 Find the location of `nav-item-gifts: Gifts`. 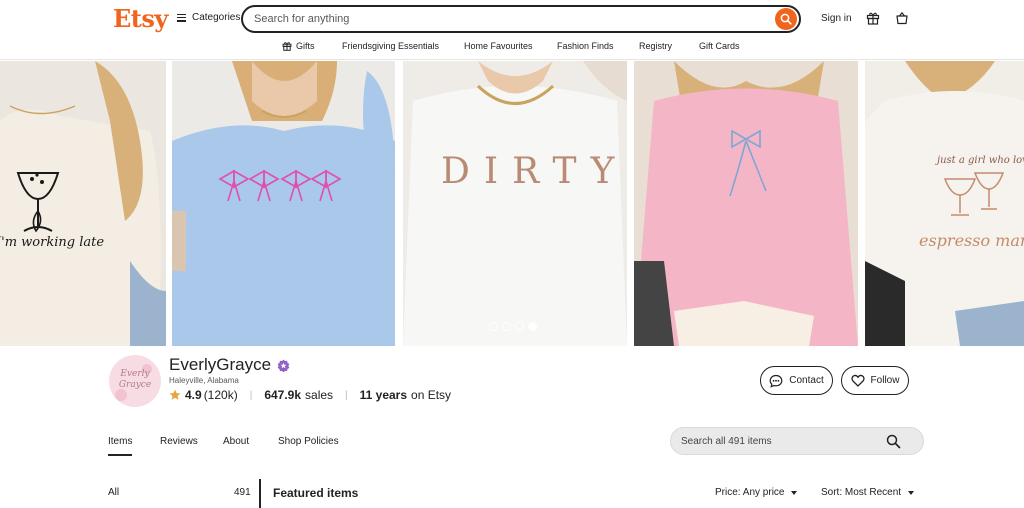

nav-item-gifts: Gifts is located at coordinates (298, 46).